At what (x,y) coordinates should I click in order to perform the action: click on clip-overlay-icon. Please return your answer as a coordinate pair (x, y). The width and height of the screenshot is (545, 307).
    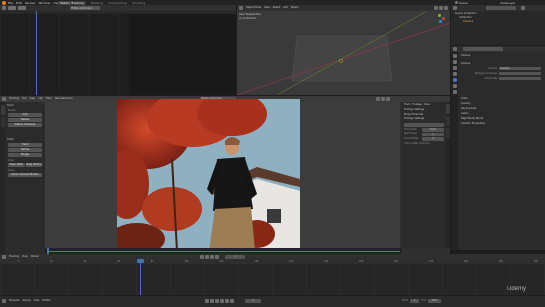
    Looking at the image, I should click on (383, 99).